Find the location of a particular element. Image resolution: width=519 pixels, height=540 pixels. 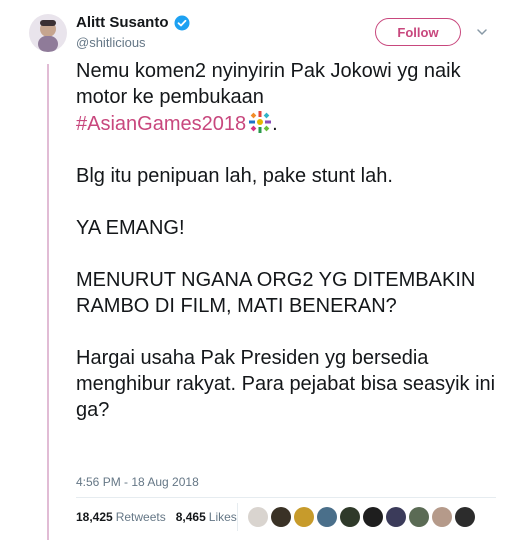

likes-count: 8,465 is located at coordinates (190, 517).